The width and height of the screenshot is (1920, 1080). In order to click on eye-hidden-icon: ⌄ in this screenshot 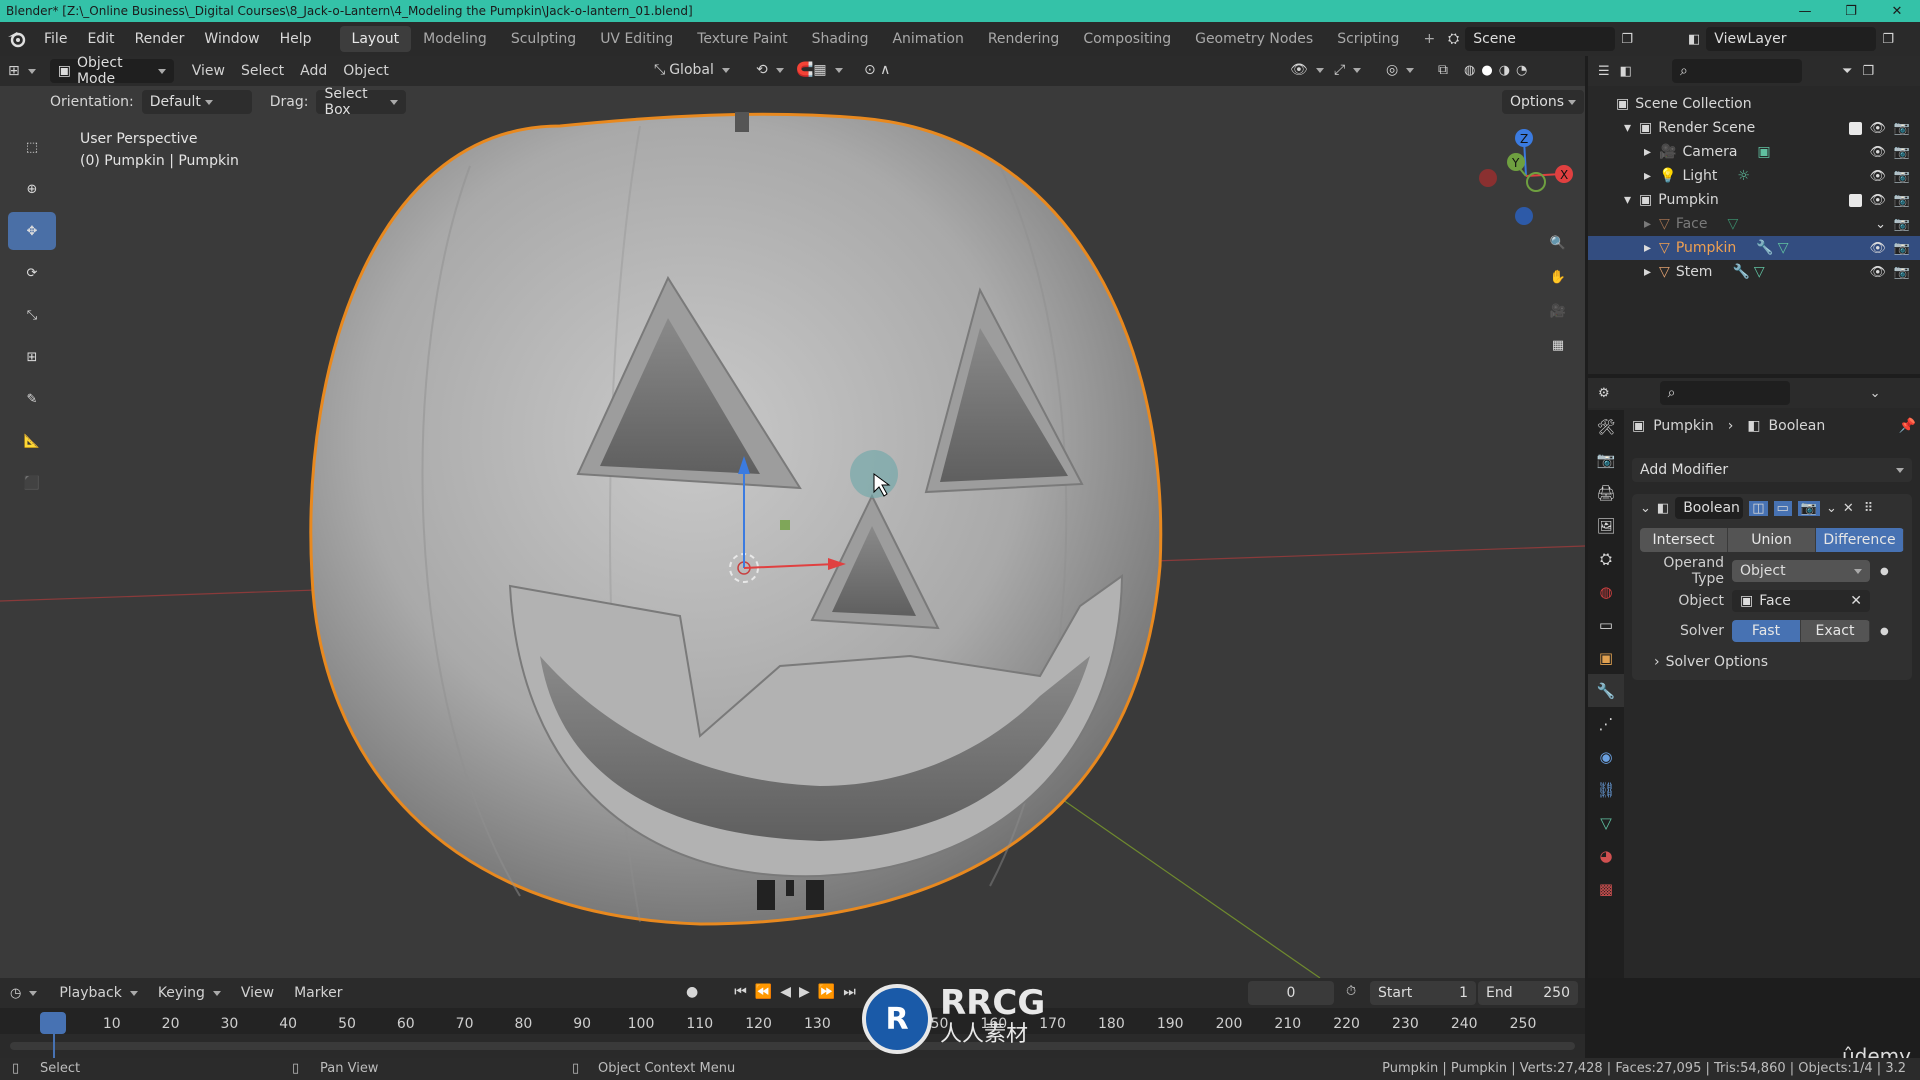, I will do `click(1880, 224)`.